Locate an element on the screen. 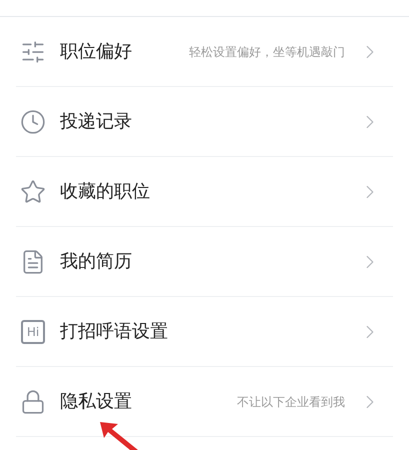 The width and height of the screenshot is (409, 450). menu-item: 收藏的职位 is located at coordinates (204, 192).